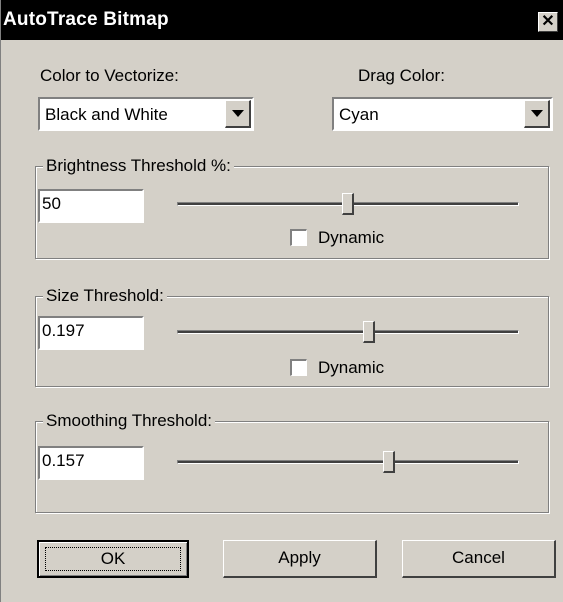  I want to click on brightness-slider-thumb, so click(348, 204).